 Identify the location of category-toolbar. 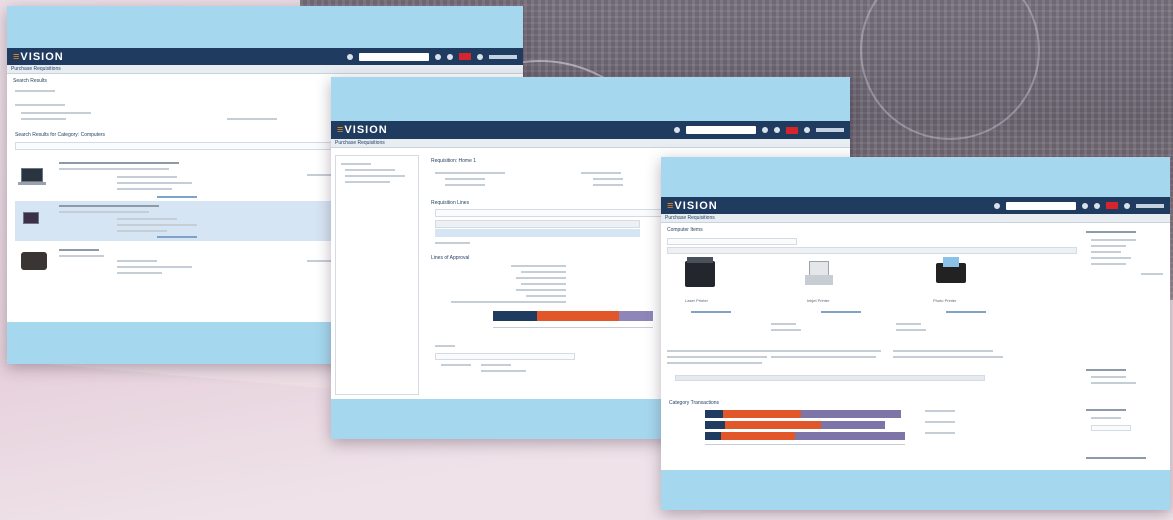
(732, 241).